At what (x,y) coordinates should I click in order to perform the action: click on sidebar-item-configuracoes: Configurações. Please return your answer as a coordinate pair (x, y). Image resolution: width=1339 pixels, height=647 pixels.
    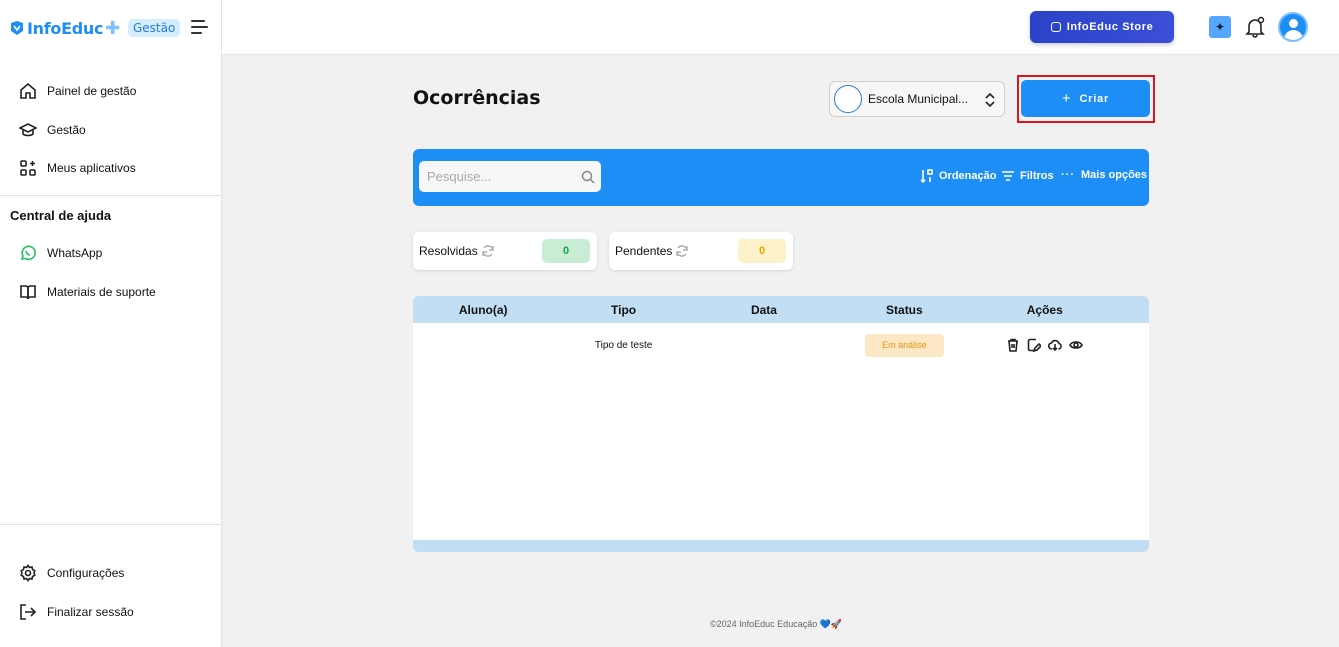
    Looking at the image, I should click on (110, 573).